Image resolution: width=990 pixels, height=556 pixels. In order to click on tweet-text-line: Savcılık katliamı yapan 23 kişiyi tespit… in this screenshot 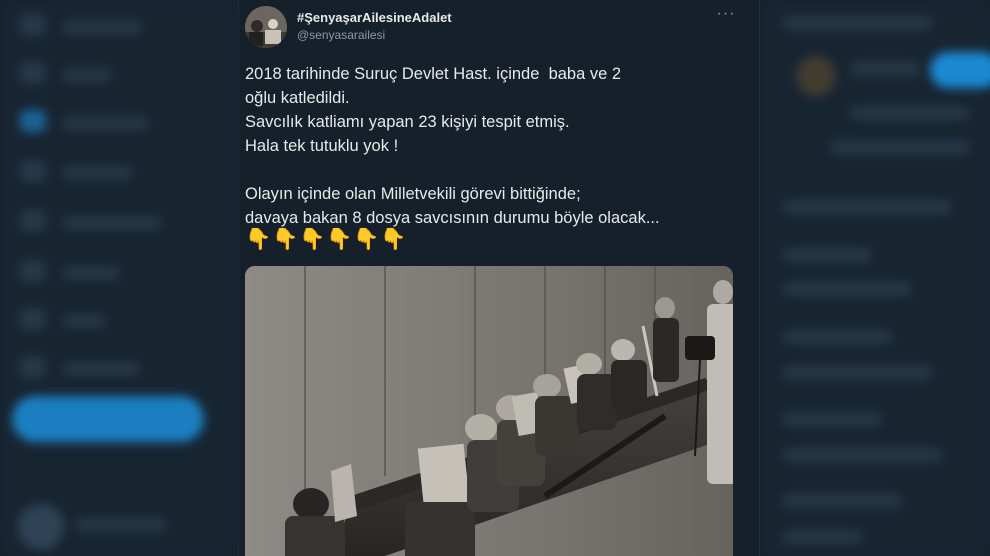, I will do `click(407, 122)`.